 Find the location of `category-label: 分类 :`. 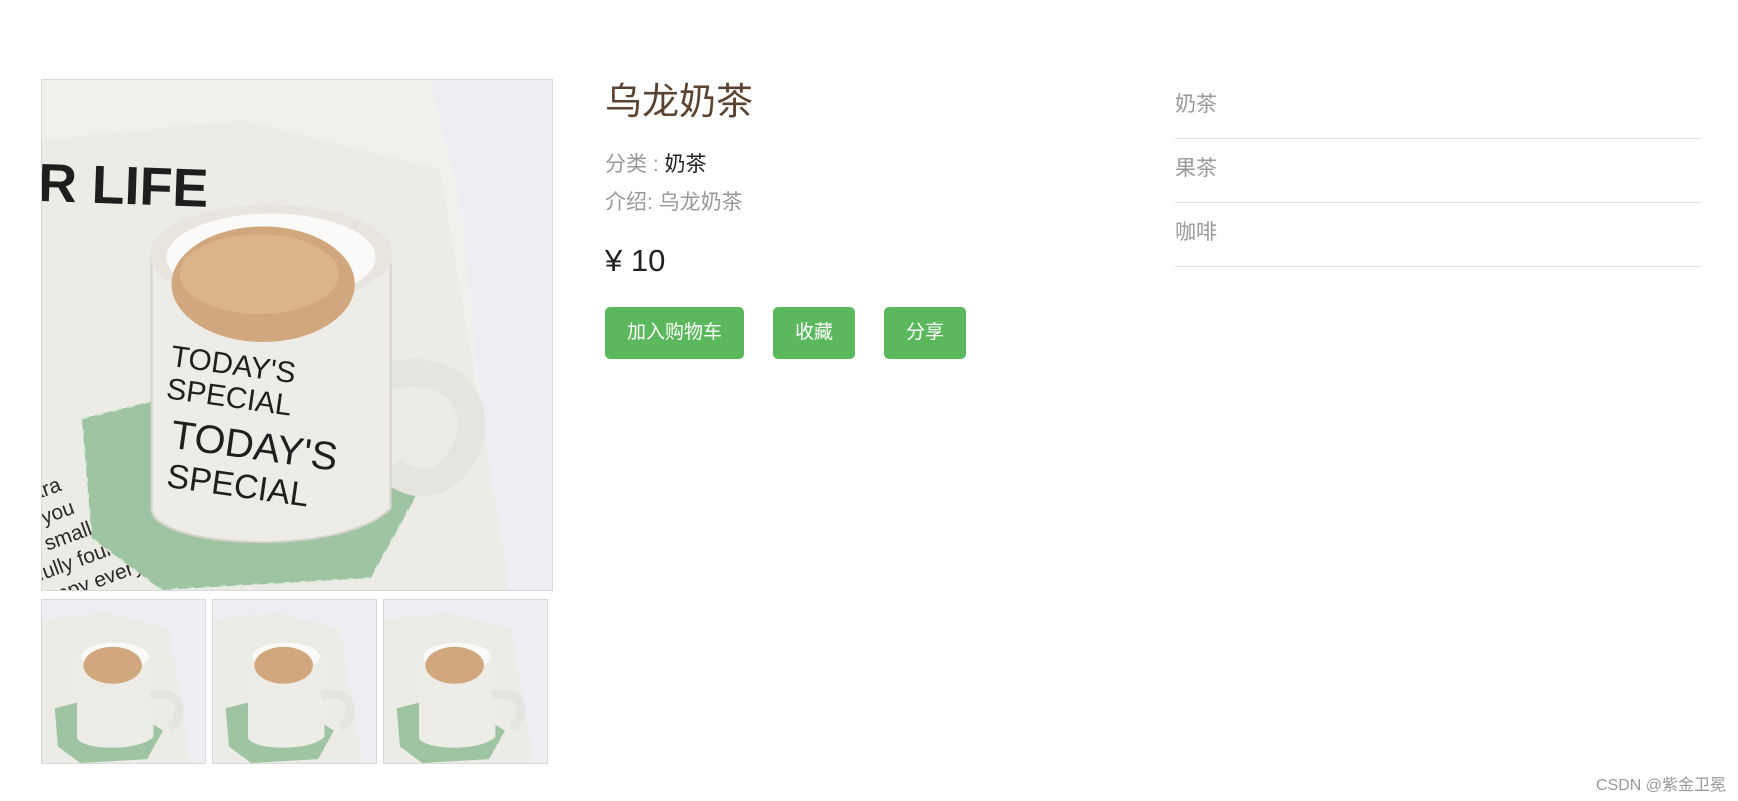

category-label: 分类 : is located at coordinates (635, 164).